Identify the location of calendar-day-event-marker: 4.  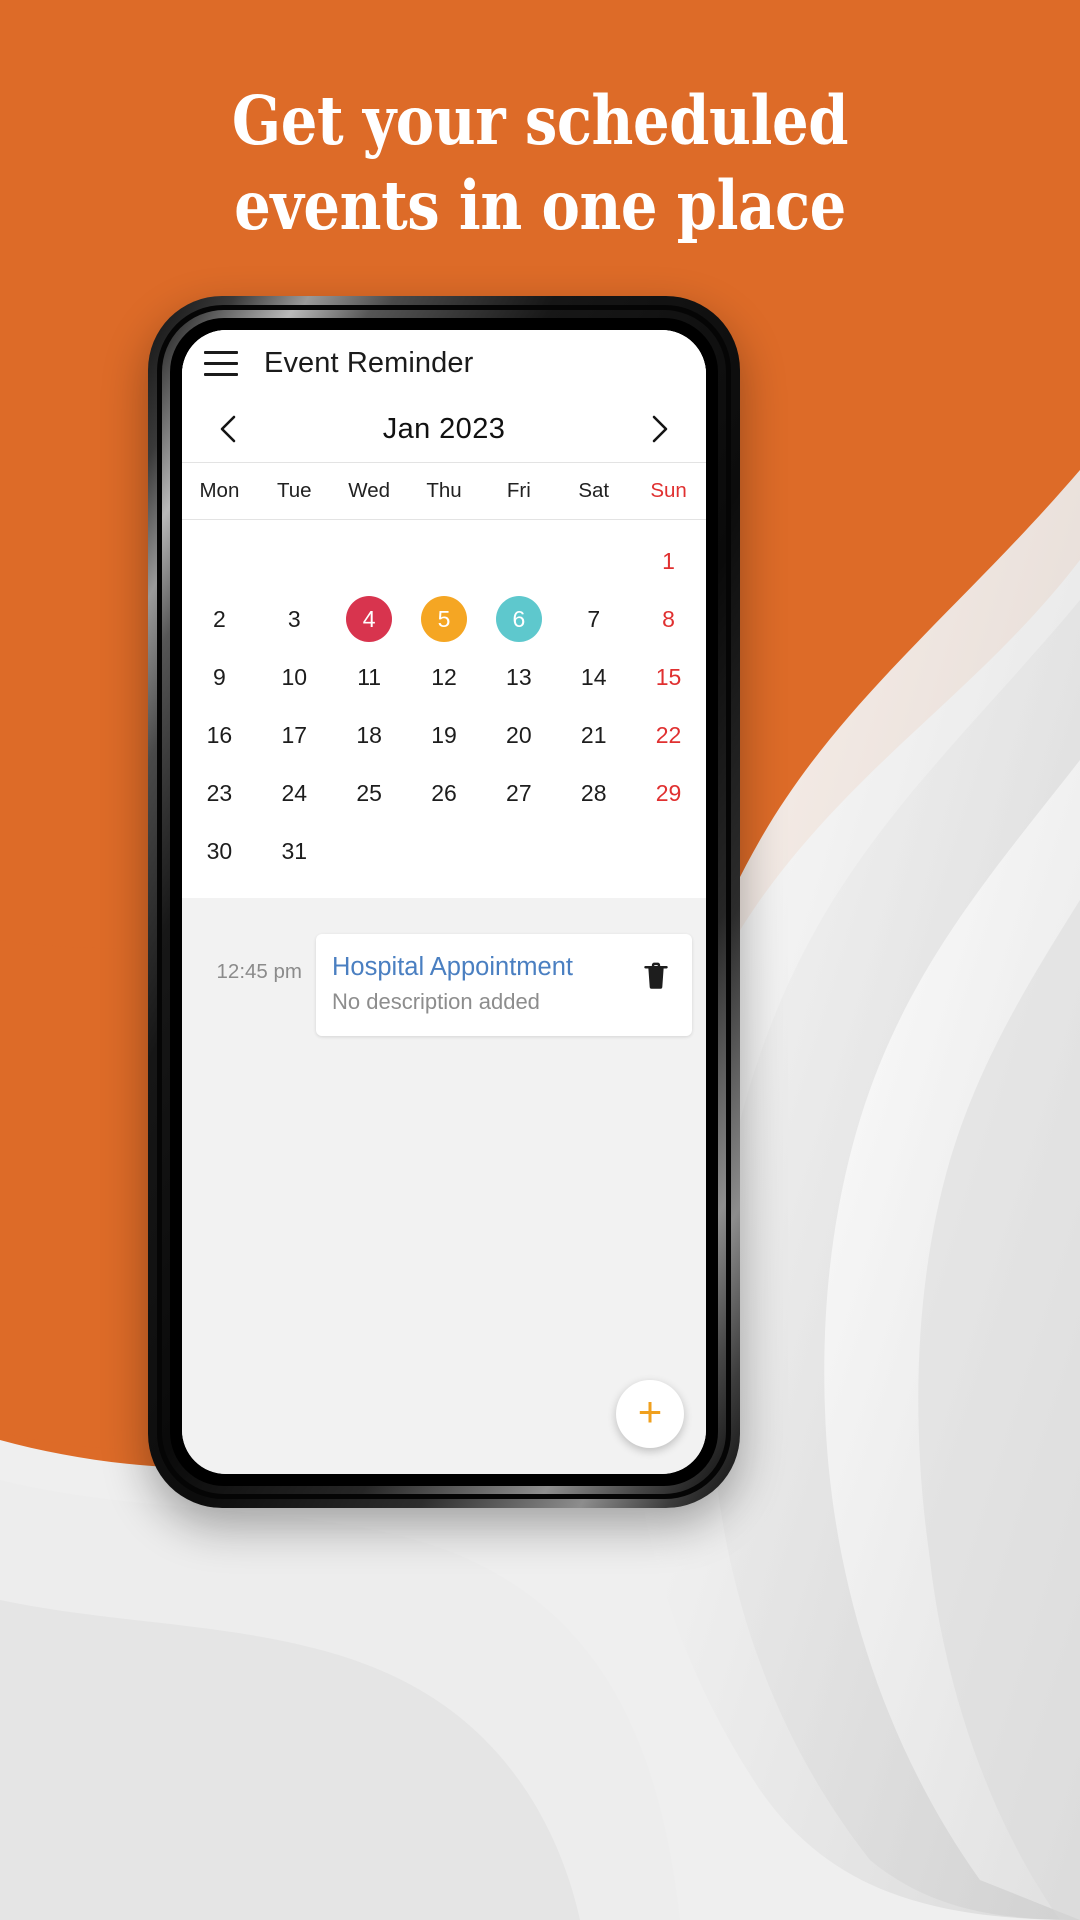
(369, 619).